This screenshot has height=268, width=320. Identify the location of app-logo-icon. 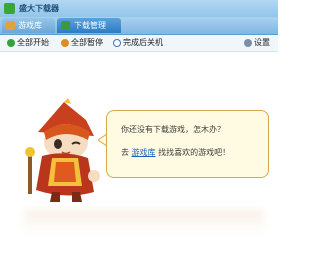
(9, 8).